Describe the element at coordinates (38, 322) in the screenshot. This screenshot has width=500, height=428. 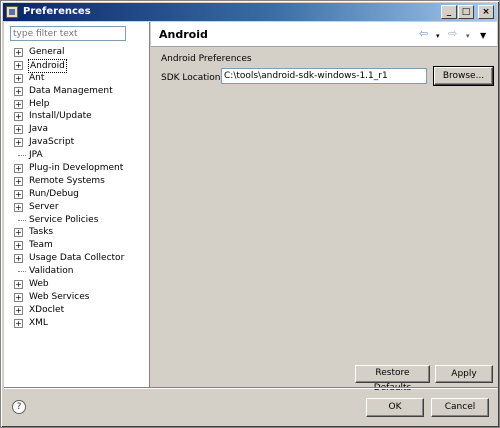
I see `tree-item-label: XML` at that location.